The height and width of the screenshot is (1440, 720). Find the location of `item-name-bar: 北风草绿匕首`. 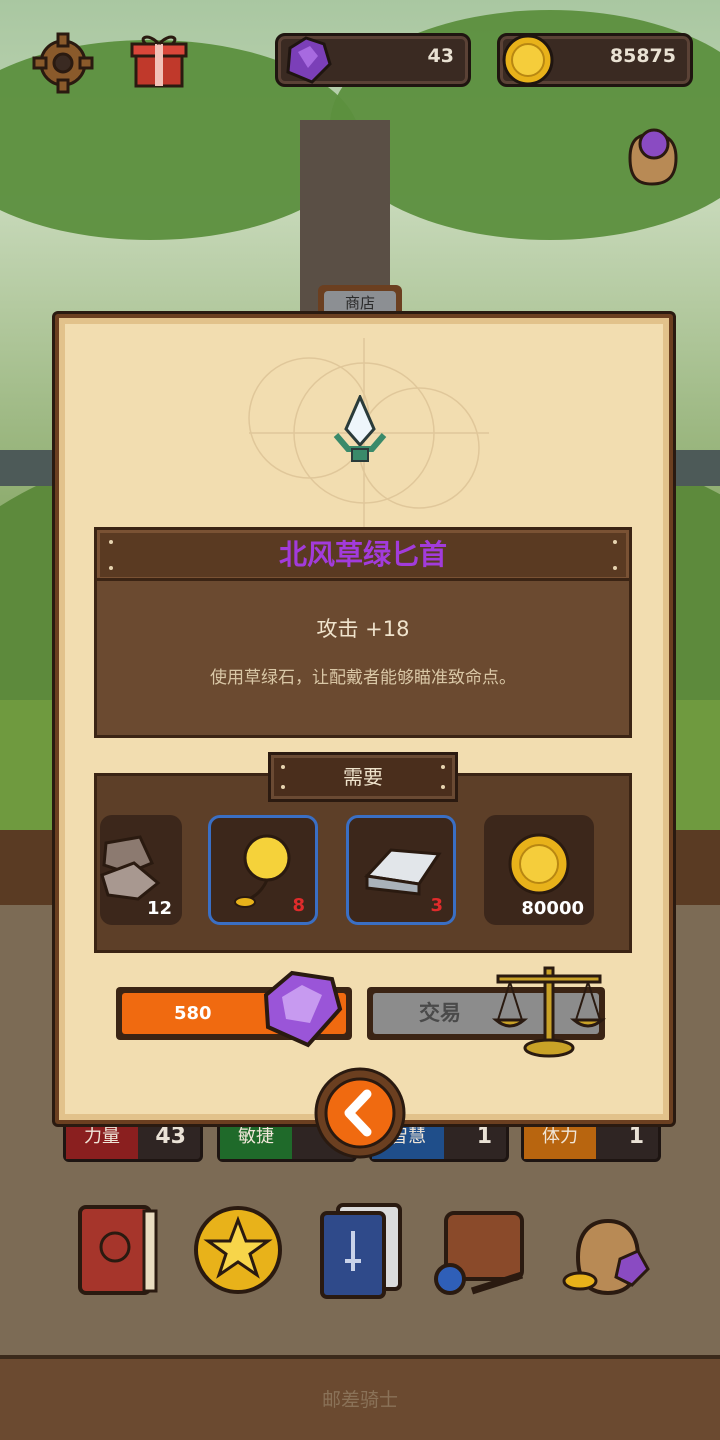

item-name-bar: 北风草绿匕首 is located at coordinates (363, 555).